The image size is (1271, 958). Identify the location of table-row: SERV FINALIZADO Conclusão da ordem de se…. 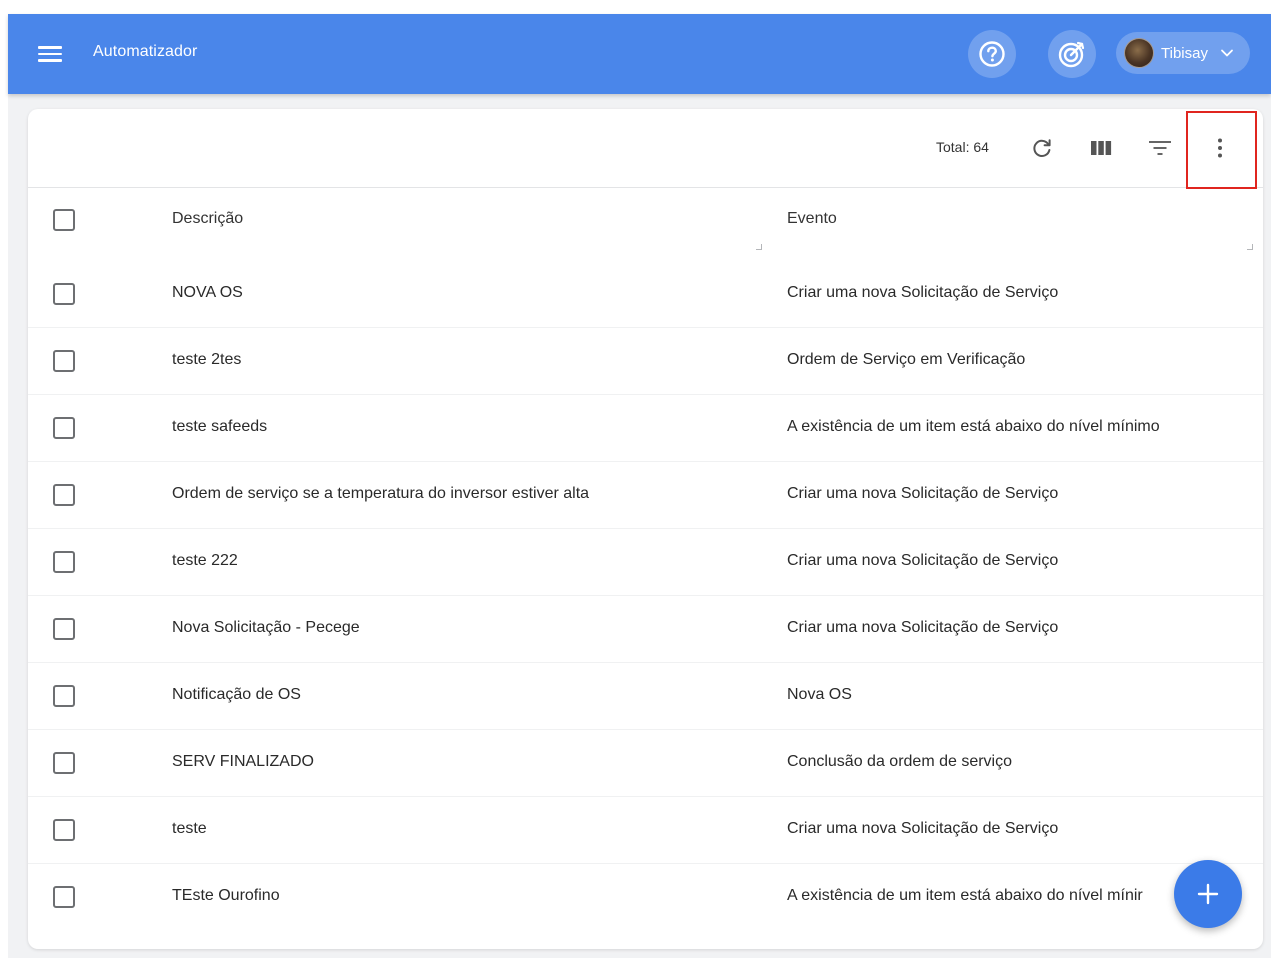
(645, 763).